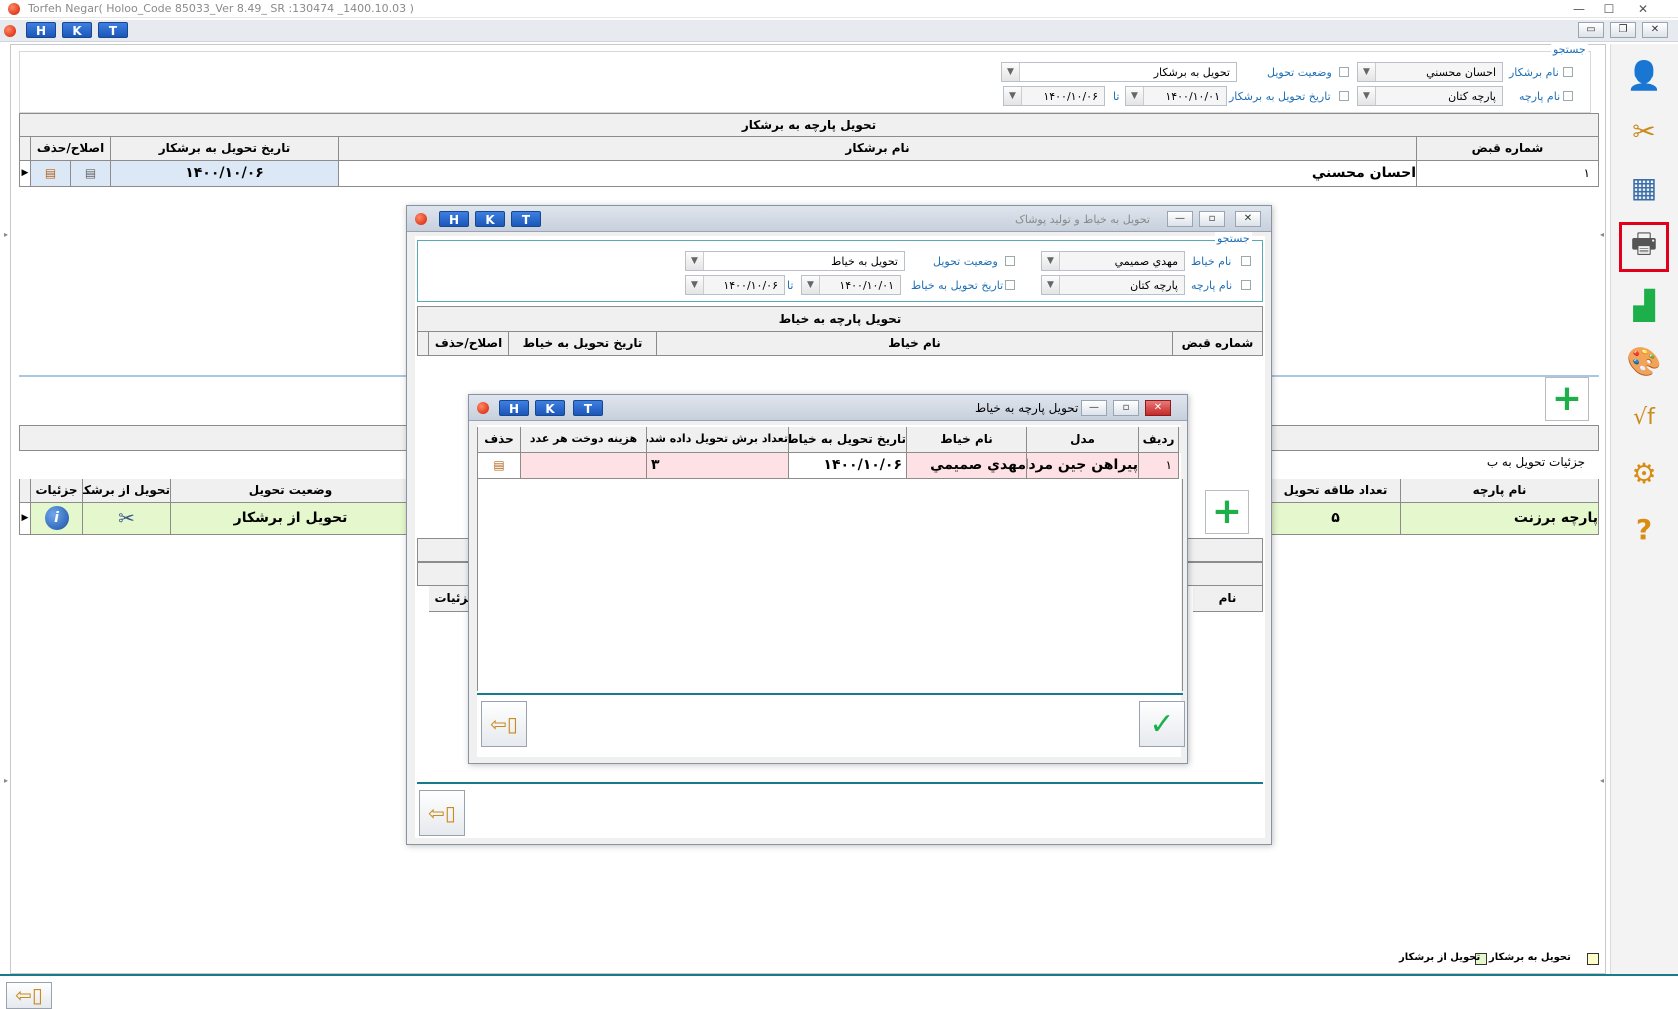 The image size is (1678, 1009). I want to click on fabric-name-checkbox, so click(1568, 96).